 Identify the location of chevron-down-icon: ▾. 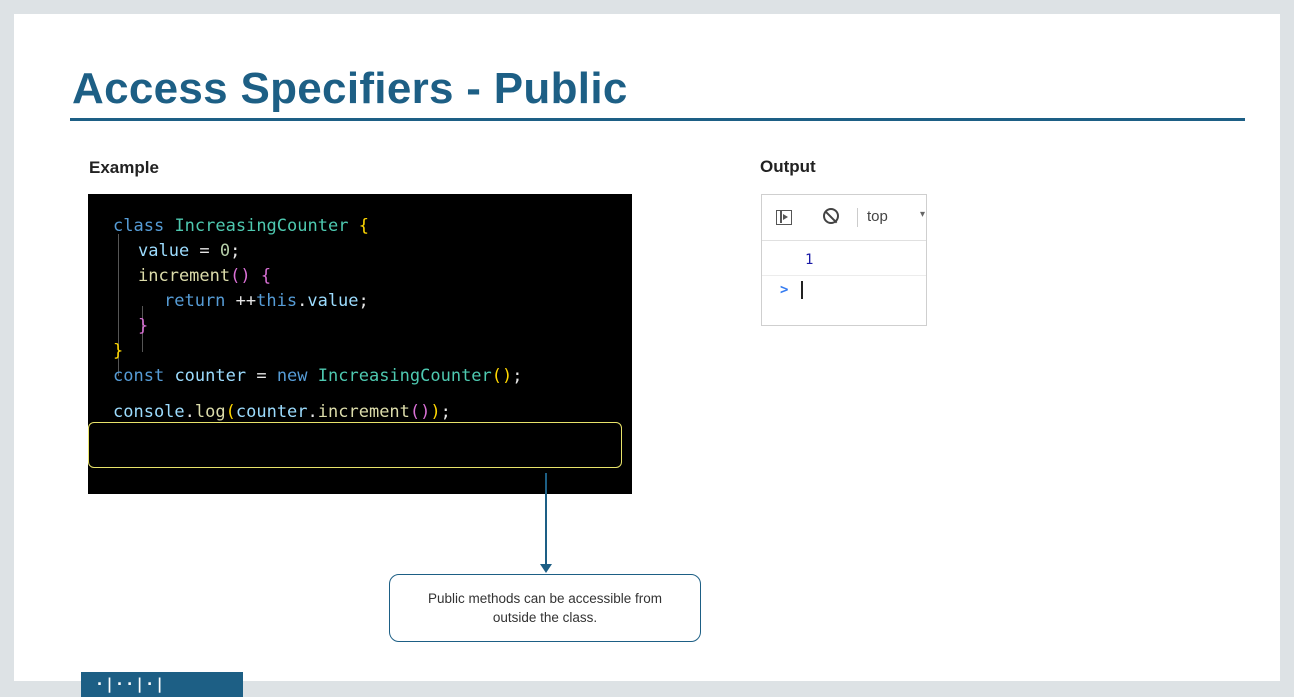
(922, 214).